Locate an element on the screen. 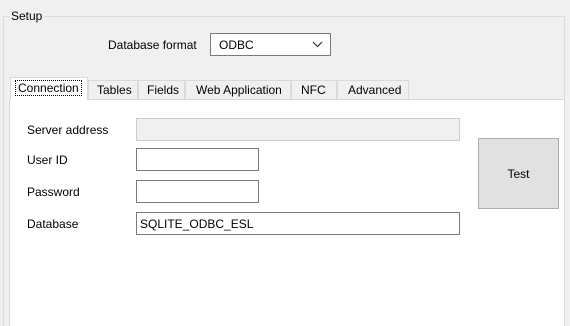 This screenshot has width=570, height=326. tab-label-web-application: Web Application is located at coordinates (239, 90).